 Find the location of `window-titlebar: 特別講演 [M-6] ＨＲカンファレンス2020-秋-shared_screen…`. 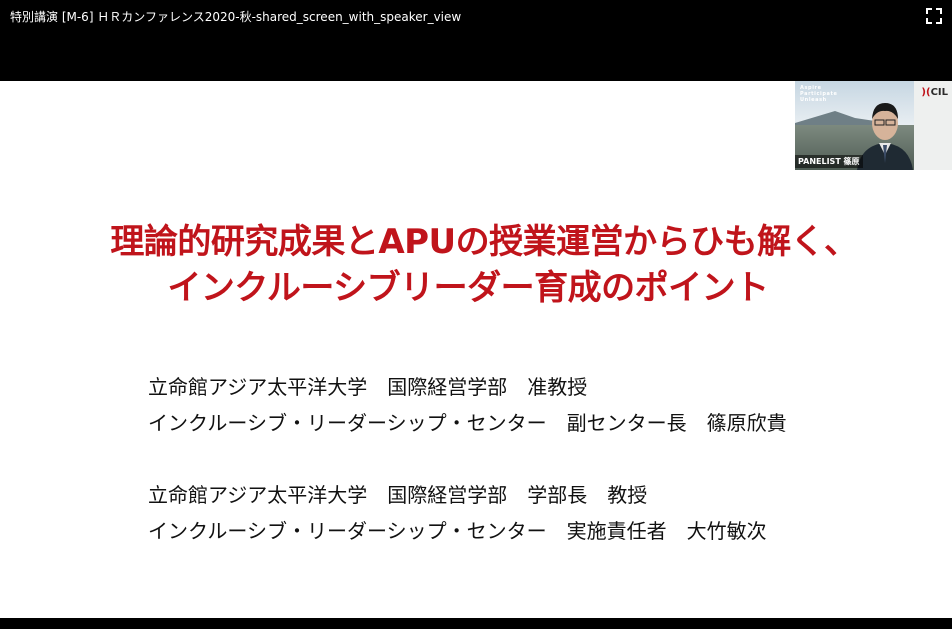

window-titlebar: 特別講演 [M-6] ＨＲカンファレンス2020-秋-shared_screen… is located at coordinates (476, 40).